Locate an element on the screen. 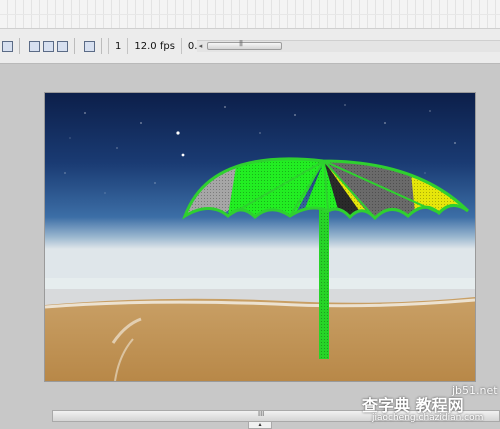  timeline-frame-grid is located at coordinates (250, 14).